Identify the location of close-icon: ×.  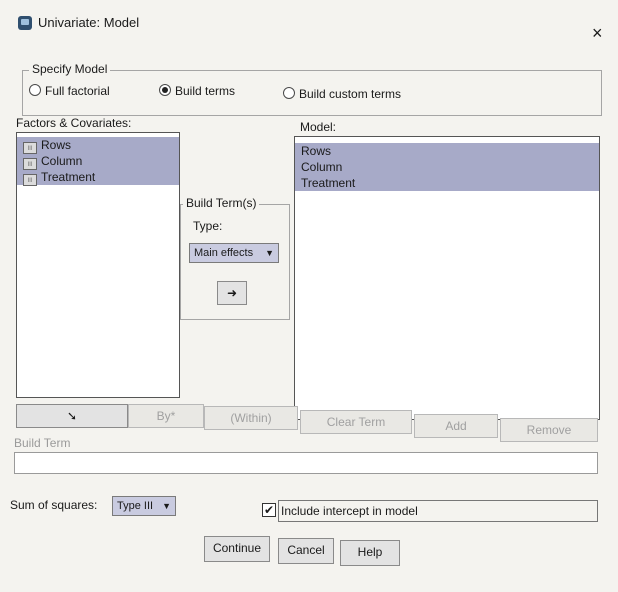
(597, 33).